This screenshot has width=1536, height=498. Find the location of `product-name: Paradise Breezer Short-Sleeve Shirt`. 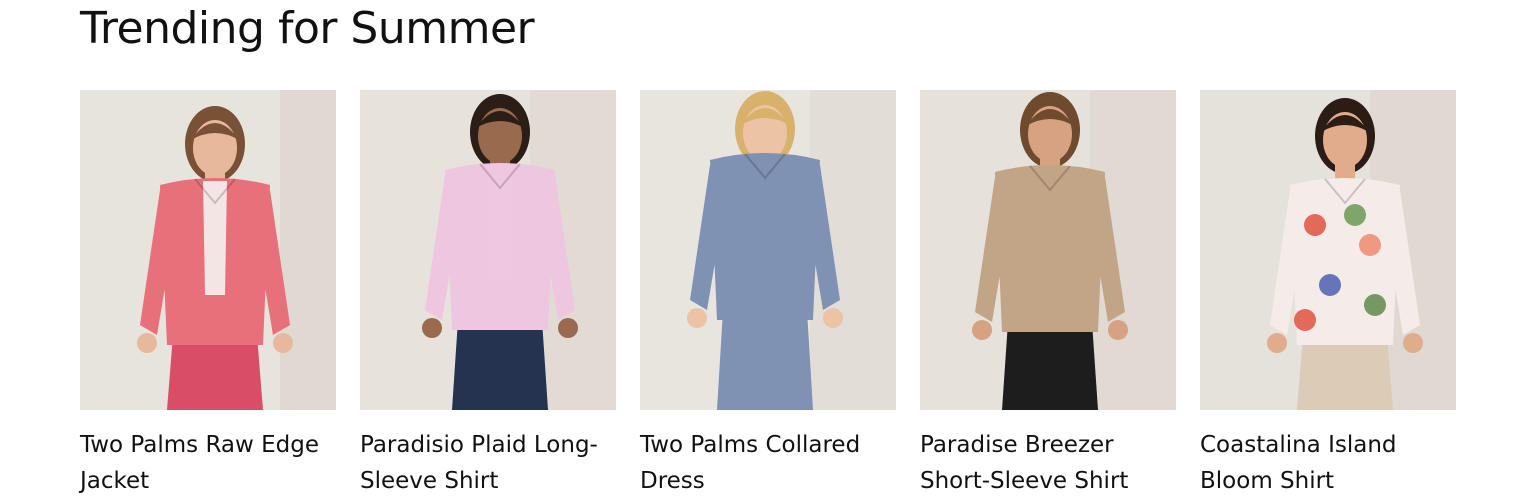

product-name: Paradise Breezer Short-Sleeve Shirt is located at coordinates (1048, 462).